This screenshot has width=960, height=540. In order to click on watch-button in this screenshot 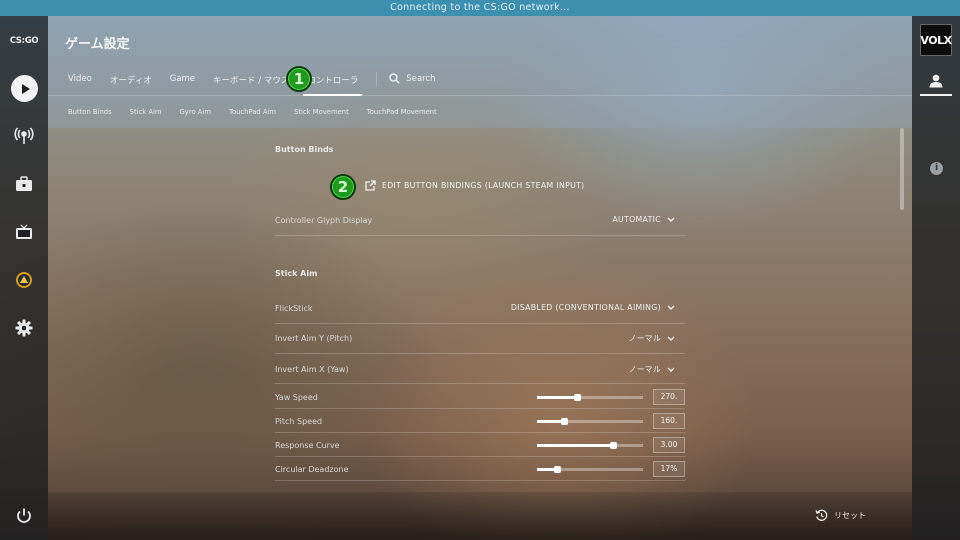, I will do `click(24, 232)`.